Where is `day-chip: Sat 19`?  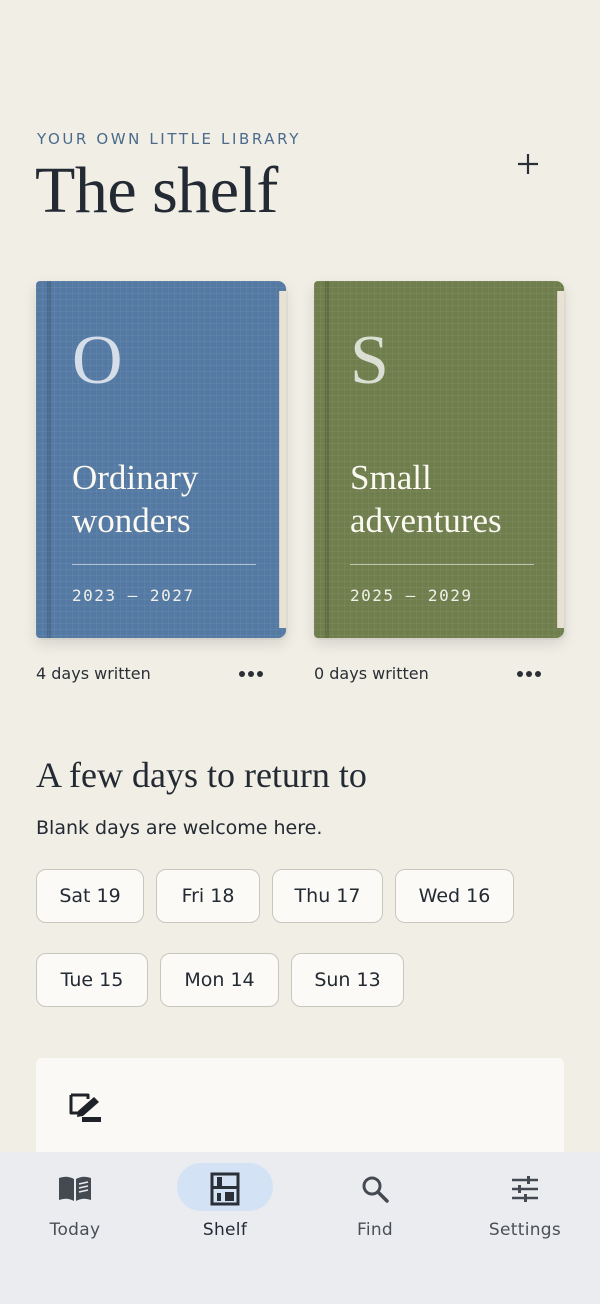 day-chip: Sat 19 is located at coordinates (90, 896).